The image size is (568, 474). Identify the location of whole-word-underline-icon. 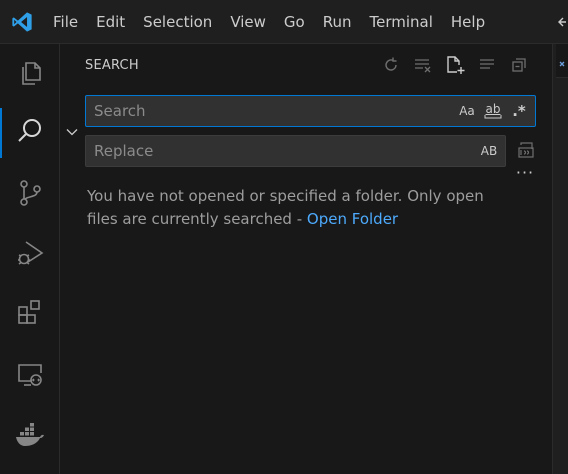
(493, 117).